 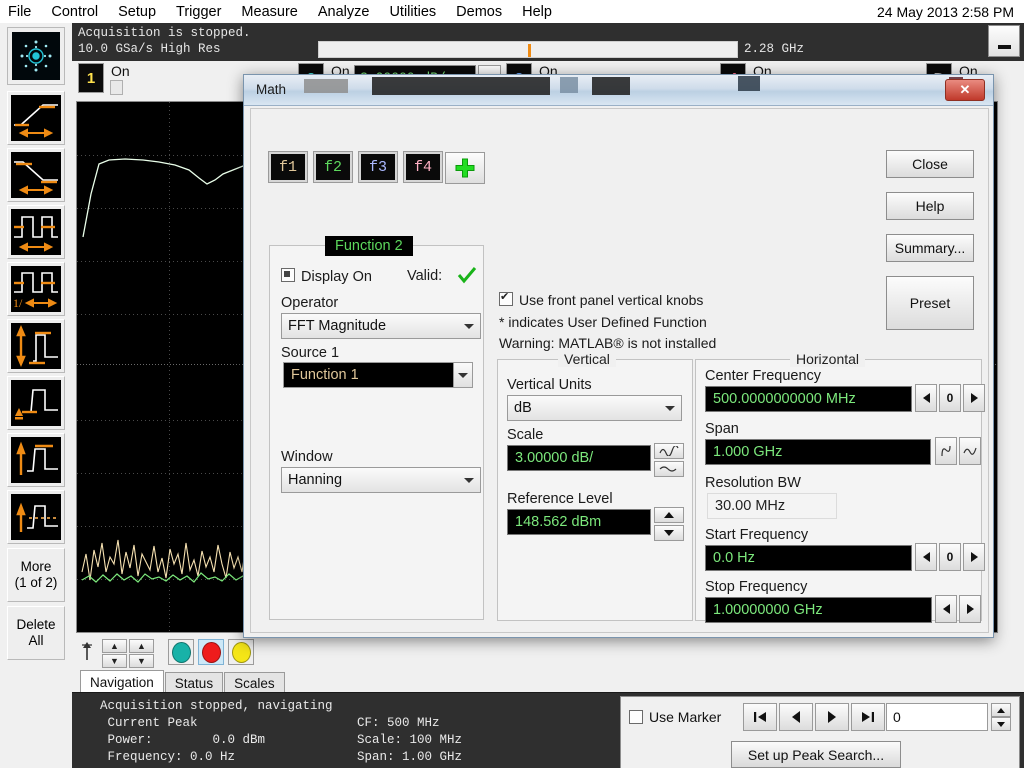 I want to click on menu-demos: Demos, so click(x=479, y=12).